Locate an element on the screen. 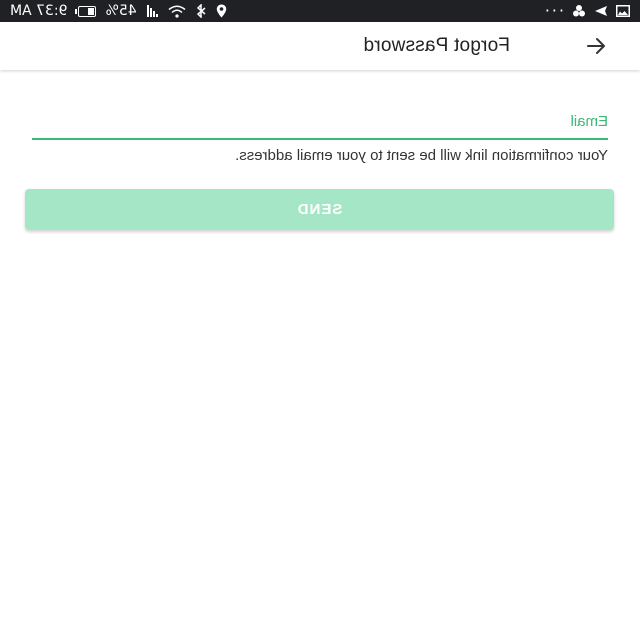 This screenshot has width=640, height=640. status-notification-icons: ··· is located at coordinates (586, 10).